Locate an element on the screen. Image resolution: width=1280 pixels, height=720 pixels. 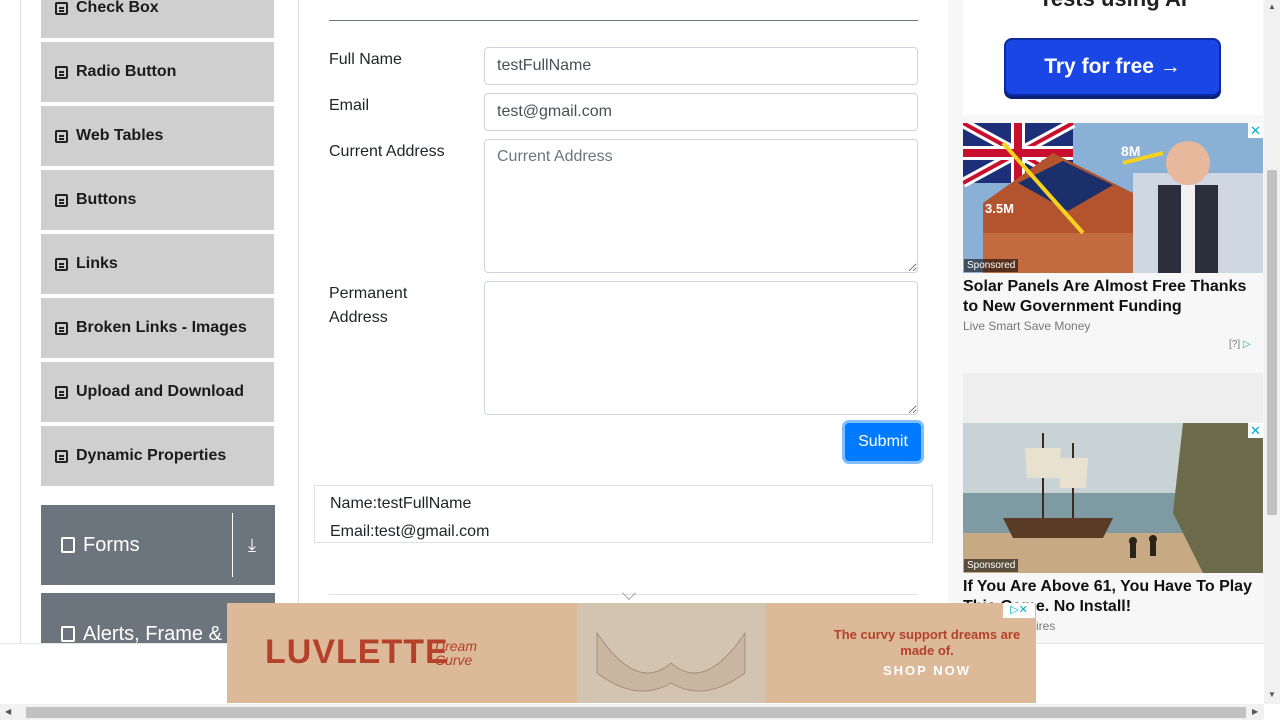
permanent-address-textarea is located at coordinates (701, 348).